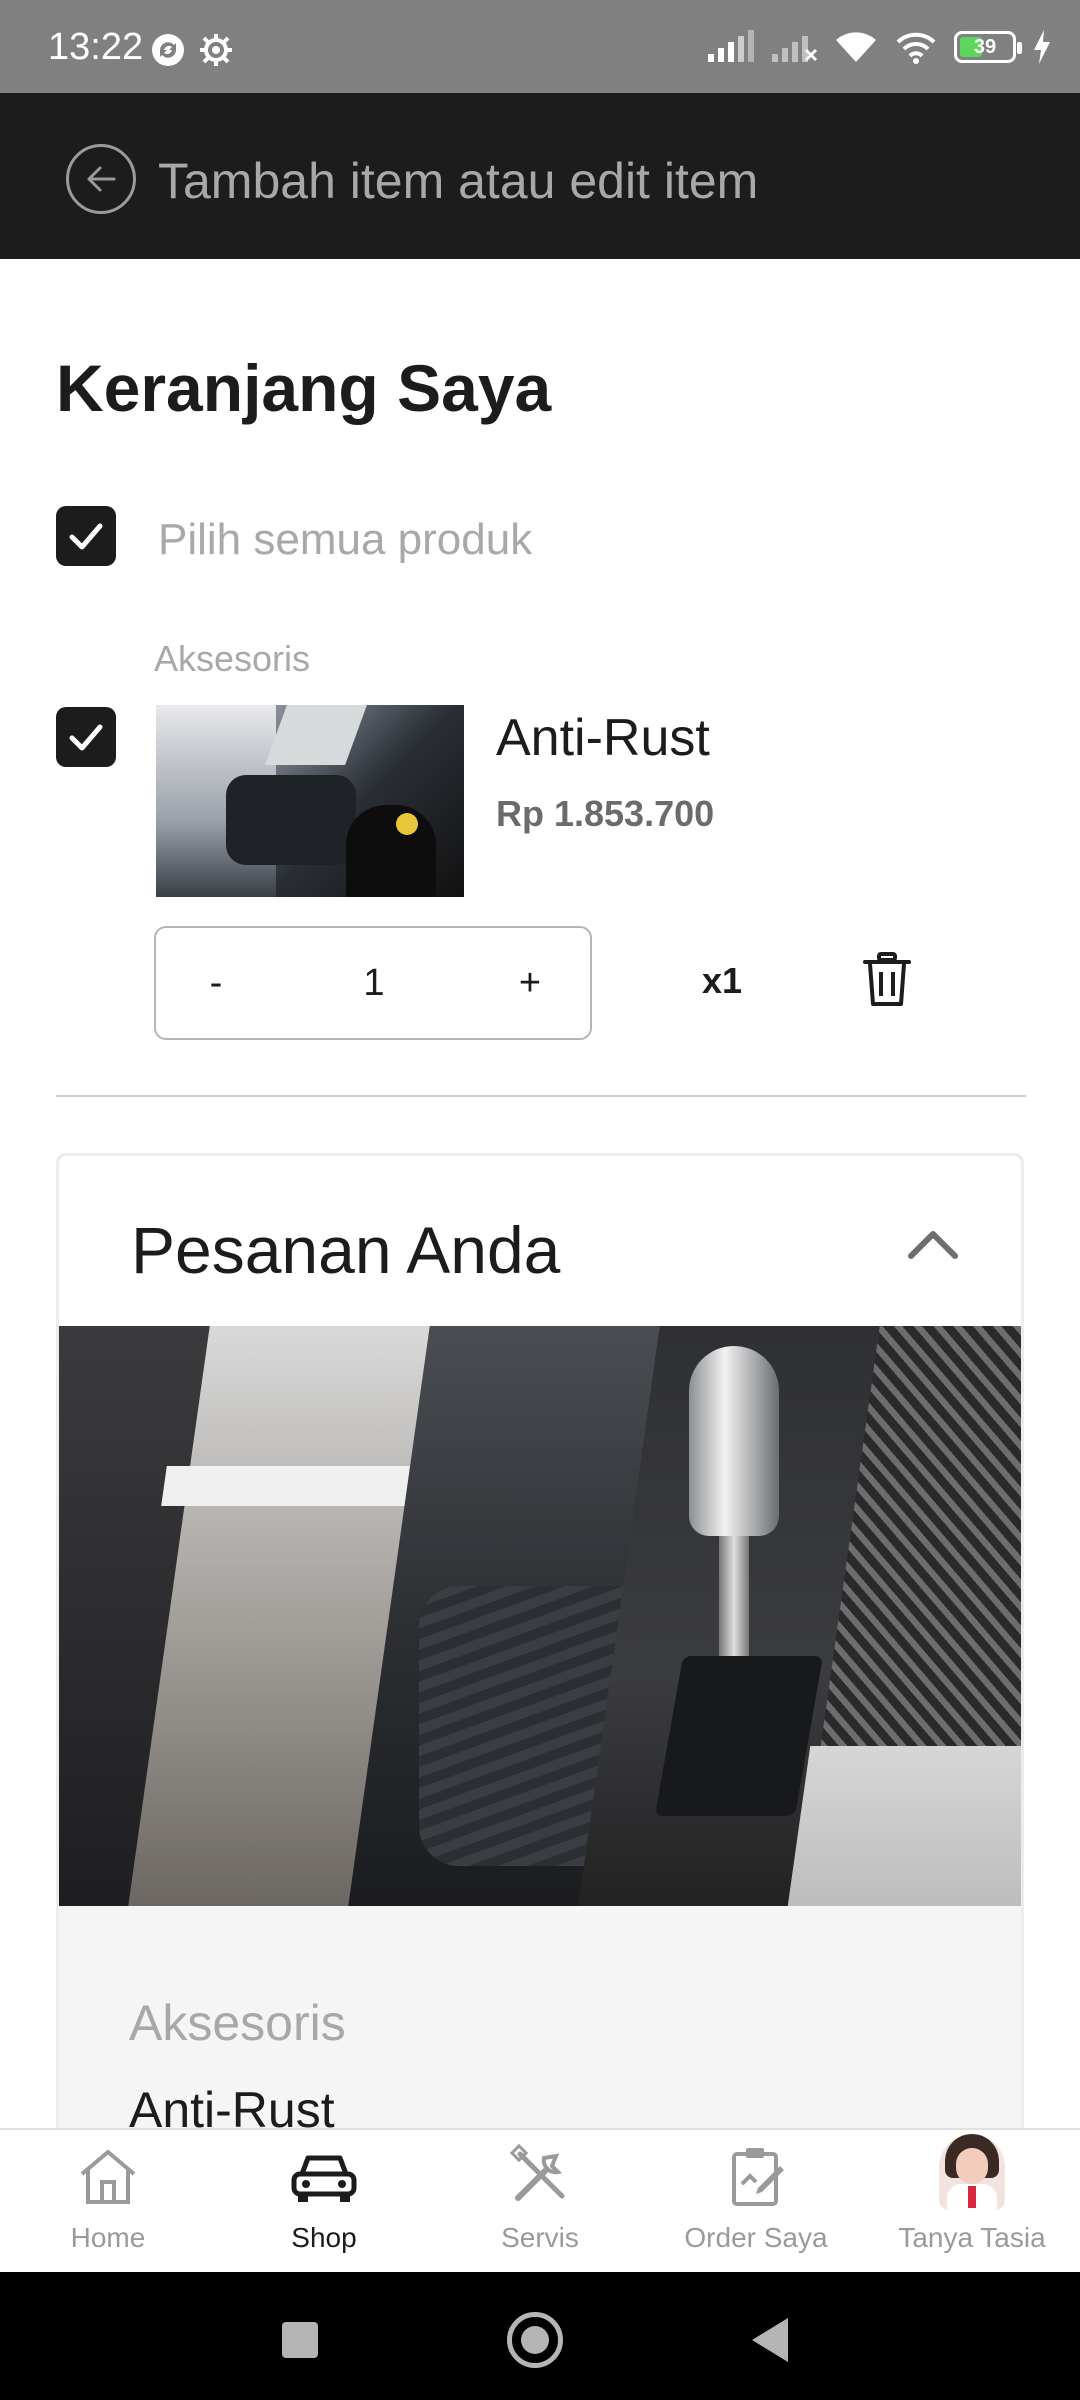  Describe the element at coordinates (108, 2237) in the screenshot. I see `nav-label-home: Home` at that location.